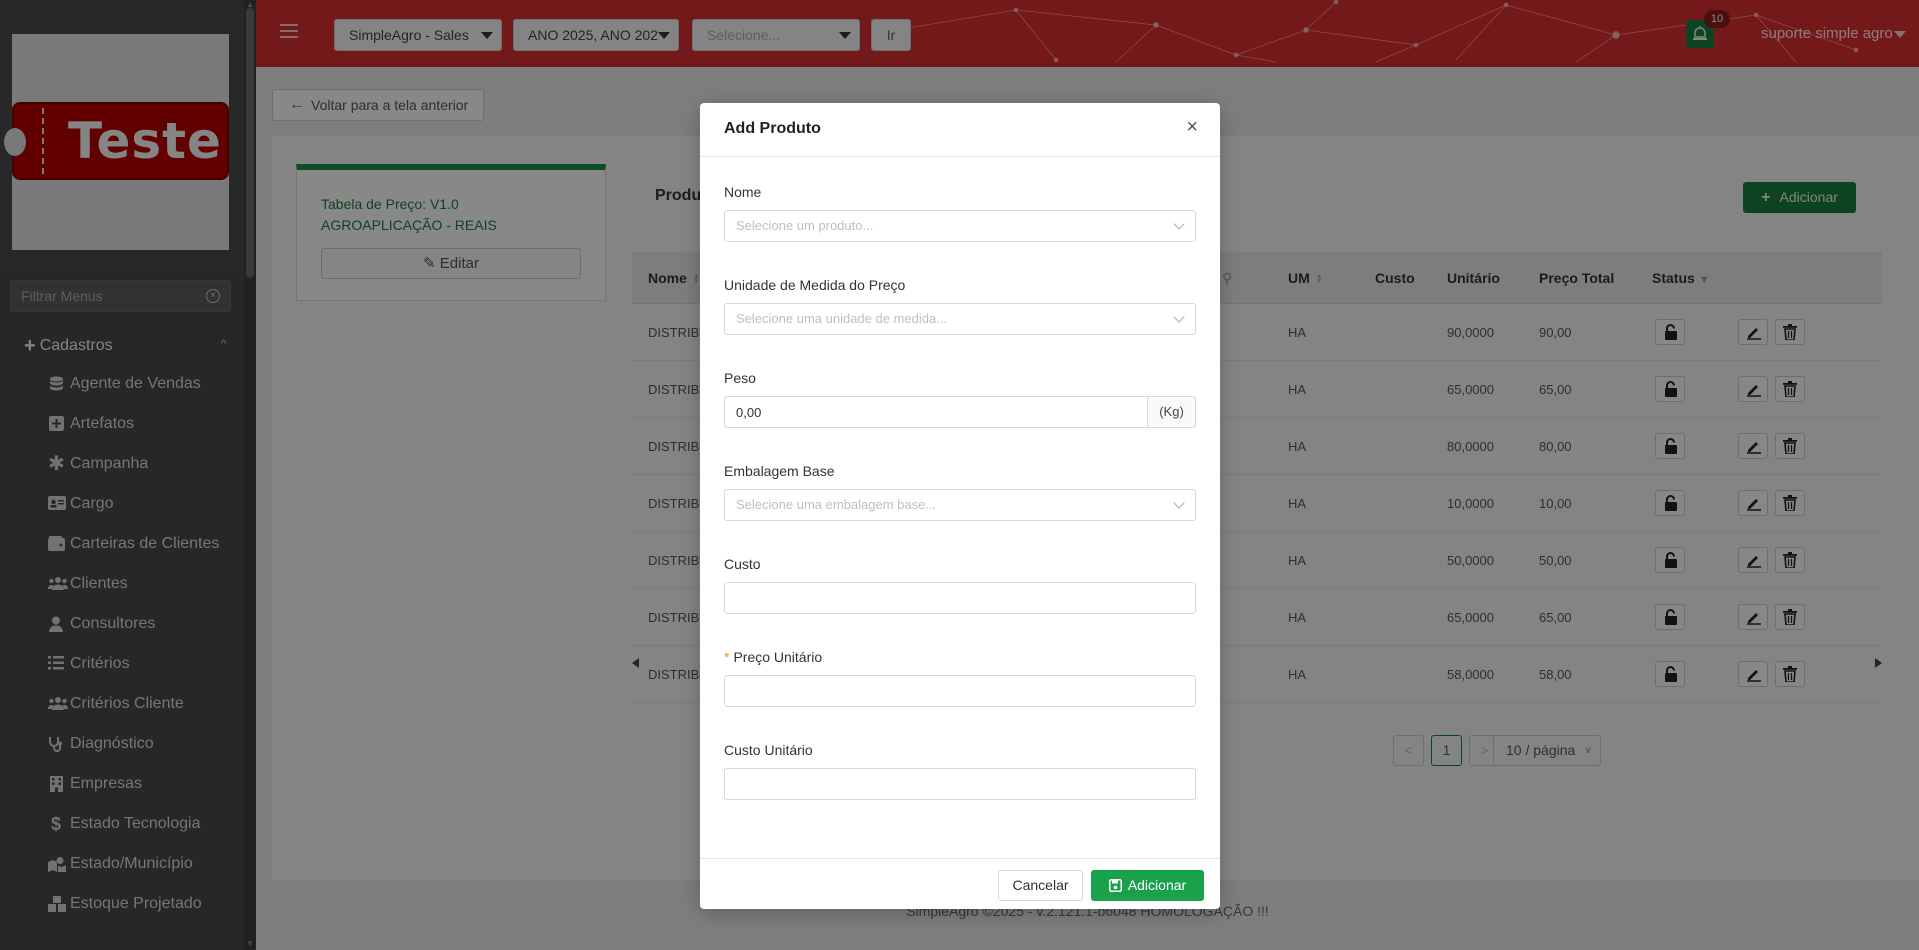 This screenshot has width=1919, height=950. What do you see at coordinates (779, 471) in the screenshot?
I see `embalagem-label: Embalagem Base` at bounding box center [779, 471].